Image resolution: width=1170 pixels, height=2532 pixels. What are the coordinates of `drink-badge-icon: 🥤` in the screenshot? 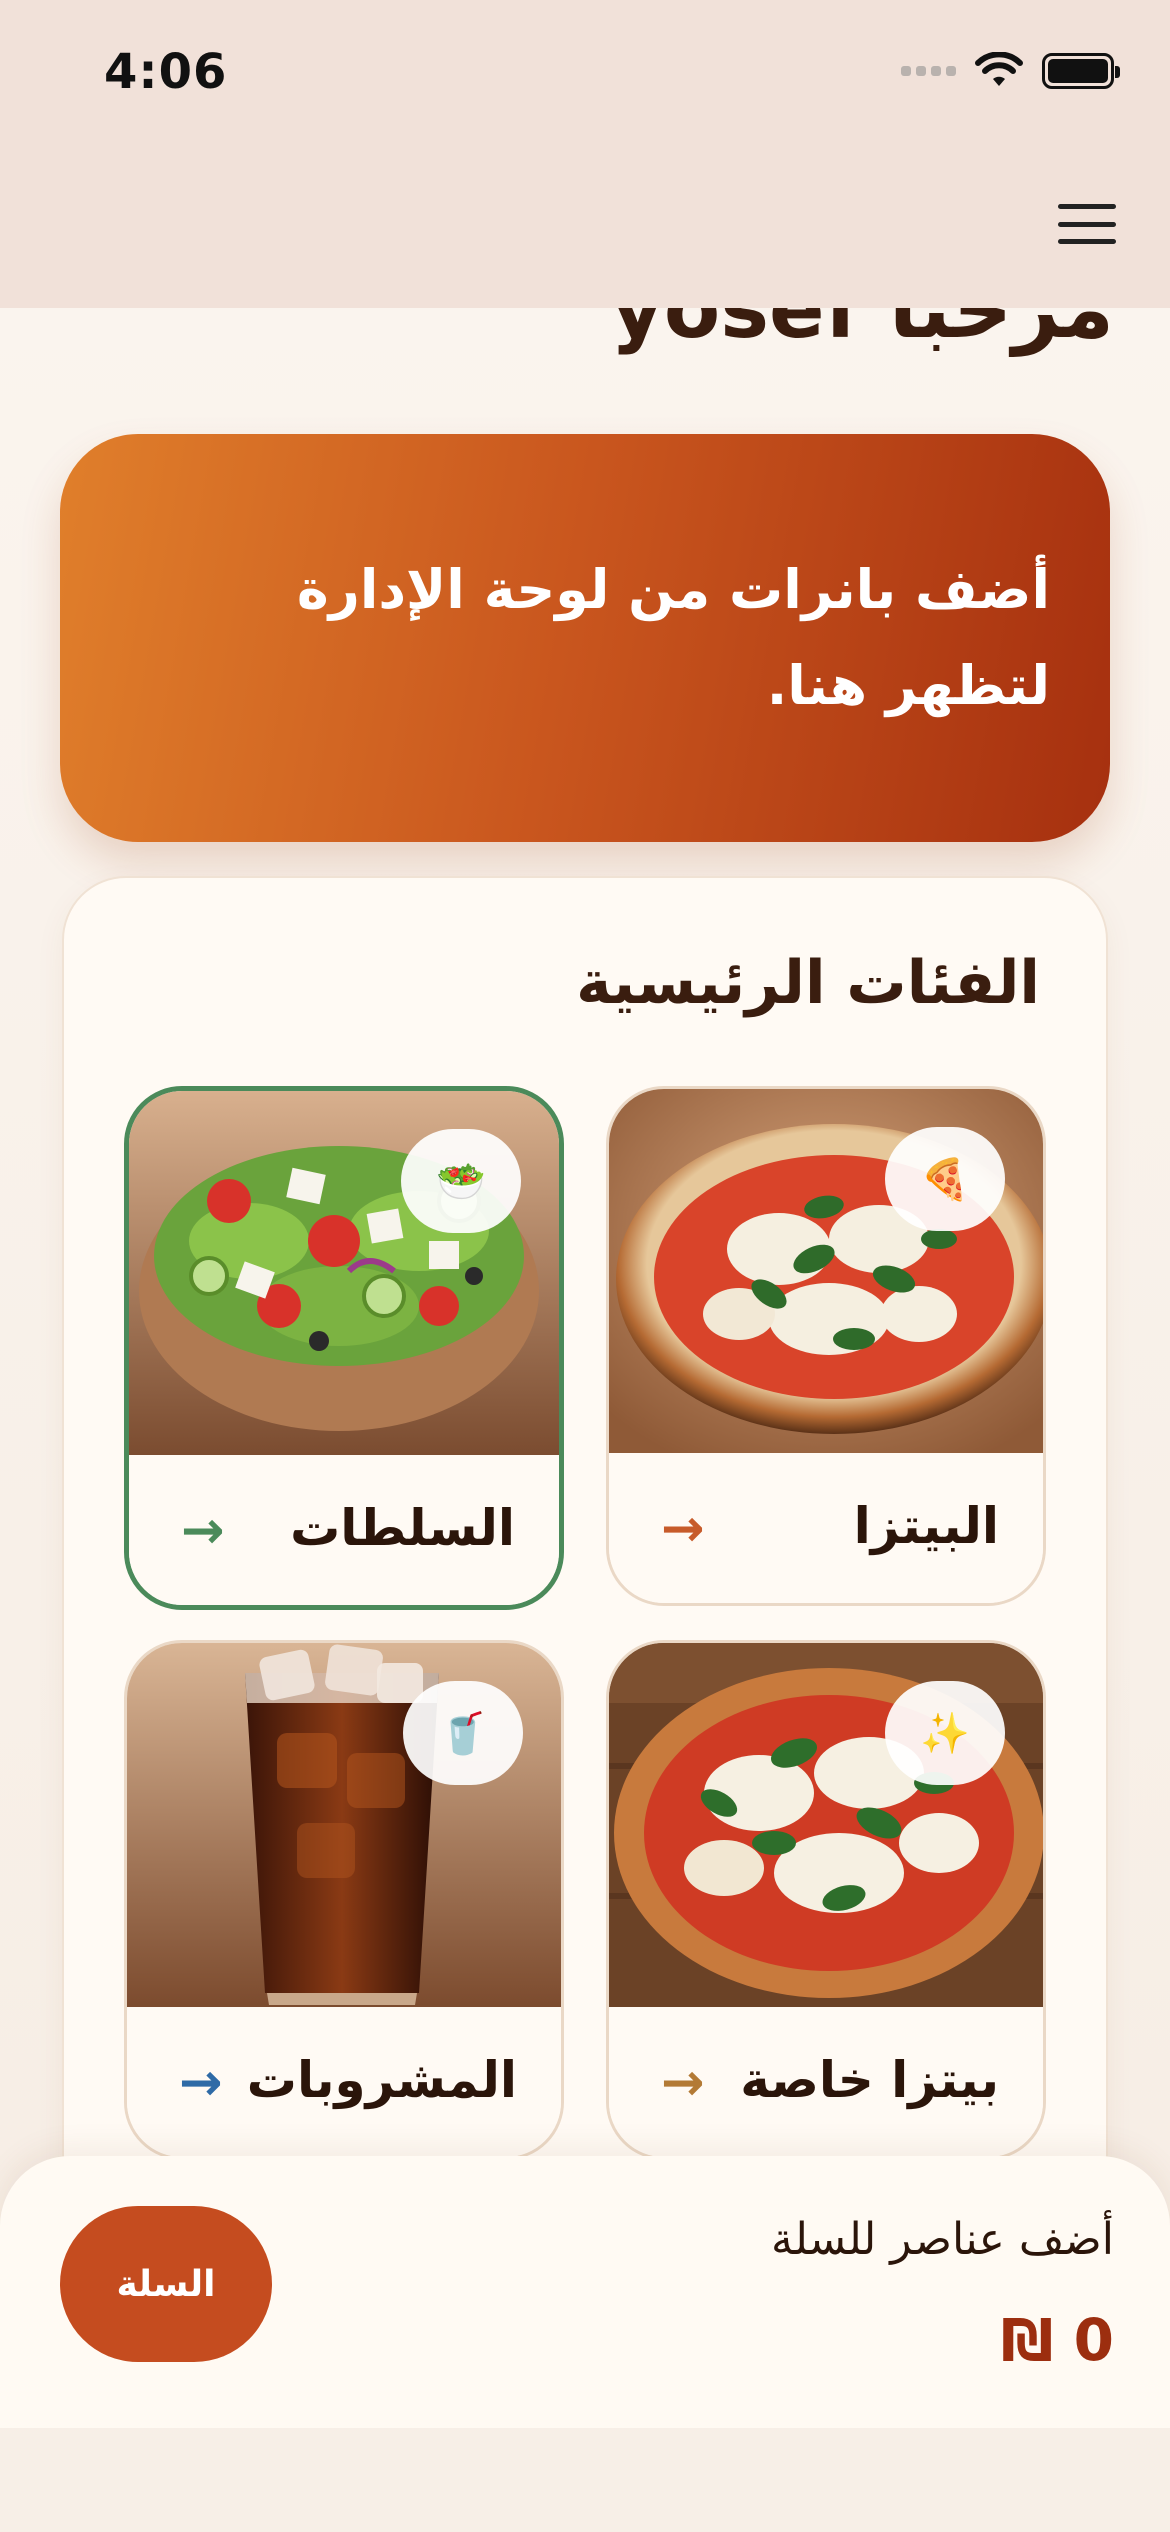 It's located at (463, 1733).